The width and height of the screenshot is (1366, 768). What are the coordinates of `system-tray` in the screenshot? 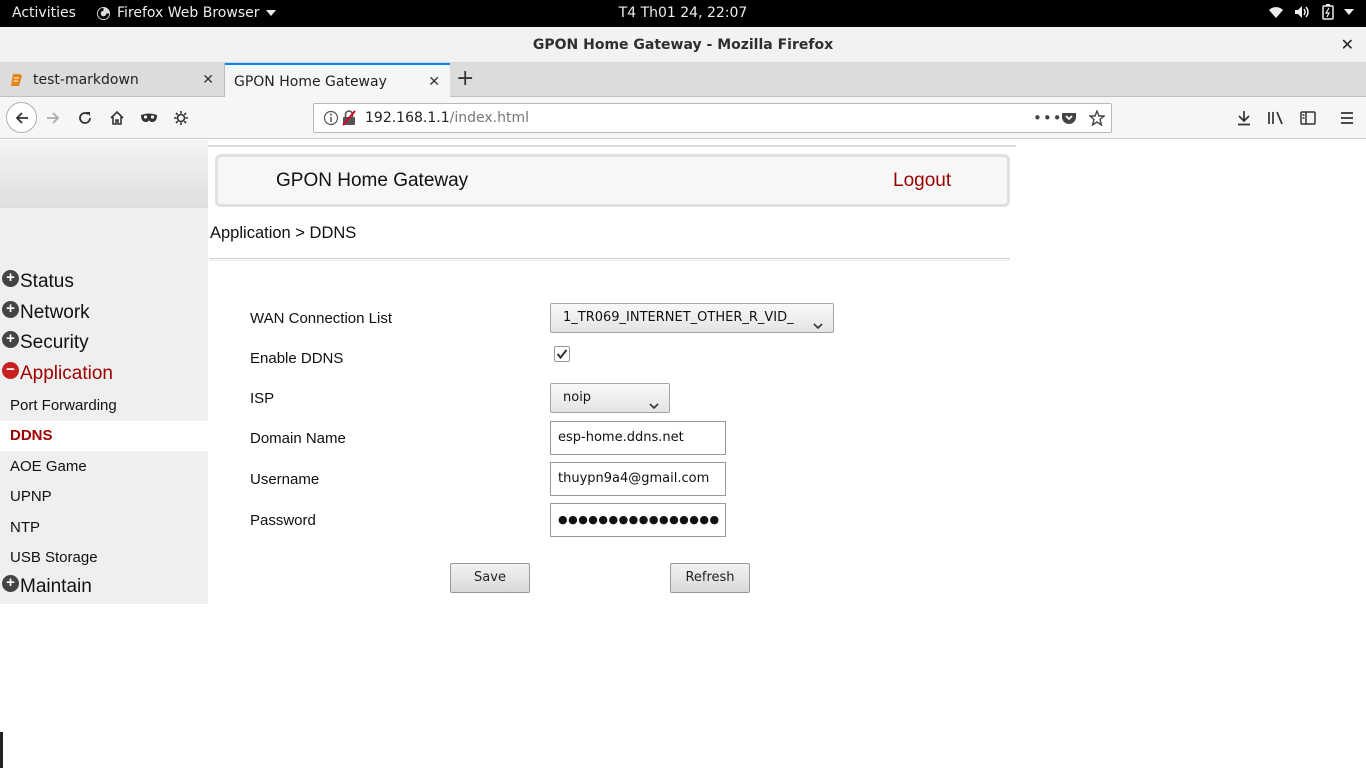 It's located at (1311, 12).